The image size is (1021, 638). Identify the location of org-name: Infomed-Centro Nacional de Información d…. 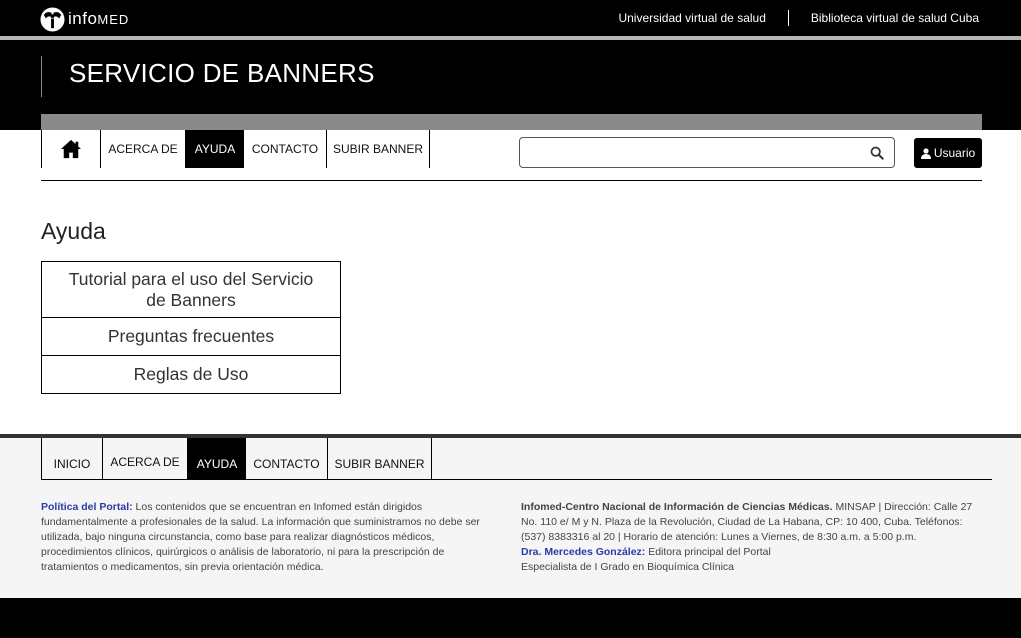
(677, 507).